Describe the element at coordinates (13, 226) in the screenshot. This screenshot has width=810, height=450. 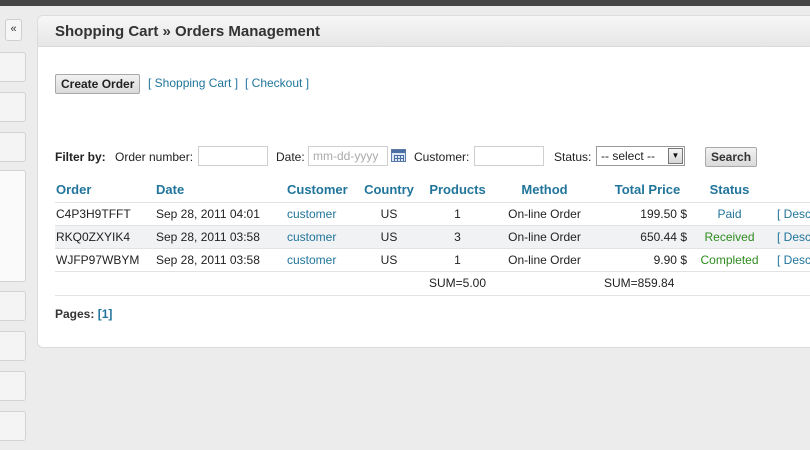
I see `sidebar-menu-item-active` at that location.